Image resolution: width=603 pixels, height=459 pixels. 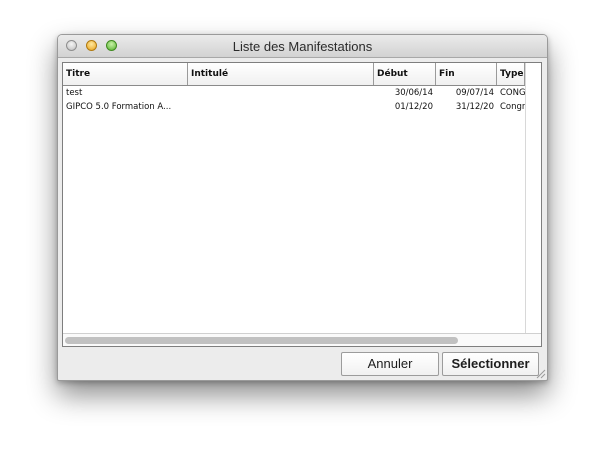 What do you see at coordinates (490, 364) in the screenshot?
I see `select-button: Sélectionner` at bounding box center [490, 364].